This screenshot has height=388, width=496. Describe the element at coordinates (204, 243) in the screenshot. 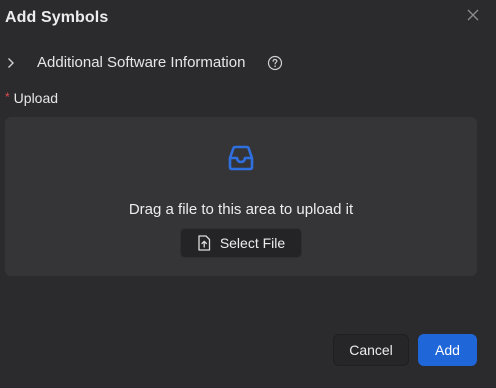

I see `file-upload-icon` at that location.